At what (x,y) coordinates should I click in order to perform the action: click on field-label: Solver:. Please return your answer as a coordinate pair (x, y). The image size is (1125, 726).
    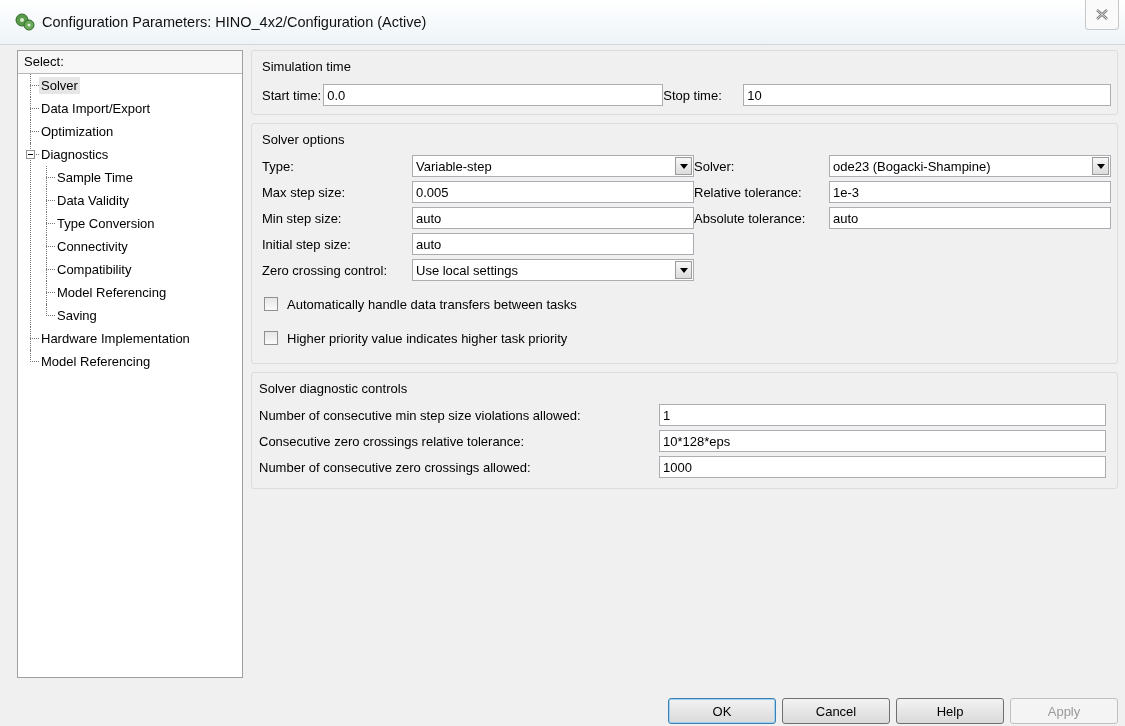
    Looking at the image, I should click on (715, 166).